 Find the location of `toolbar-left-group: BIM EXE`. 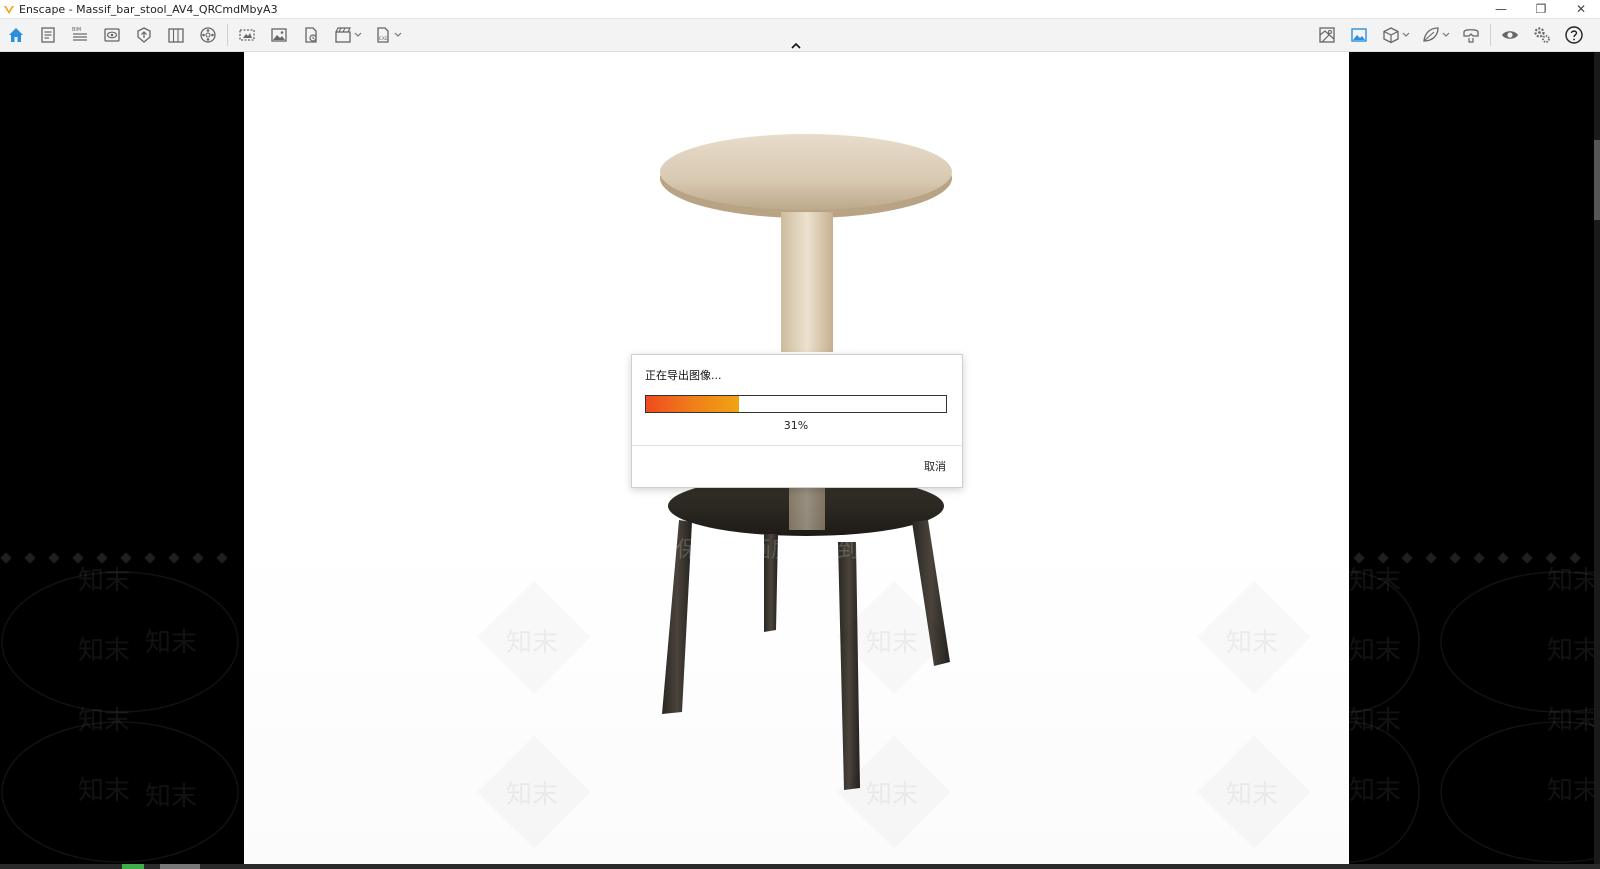

toolbar-left-group: BIM EXE is located at coordinates (203, 35).